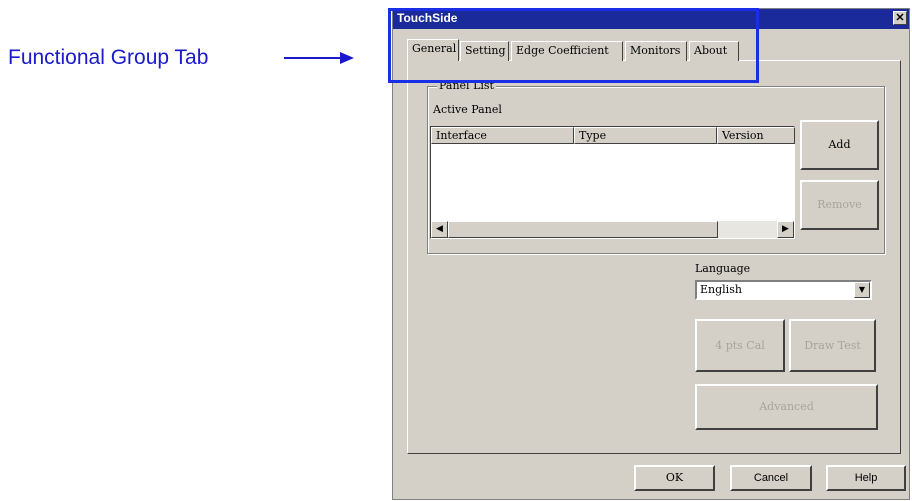  Describe the element at coordinates (674, 478) in the screenshot. I see `ok-button: OK` at that location.